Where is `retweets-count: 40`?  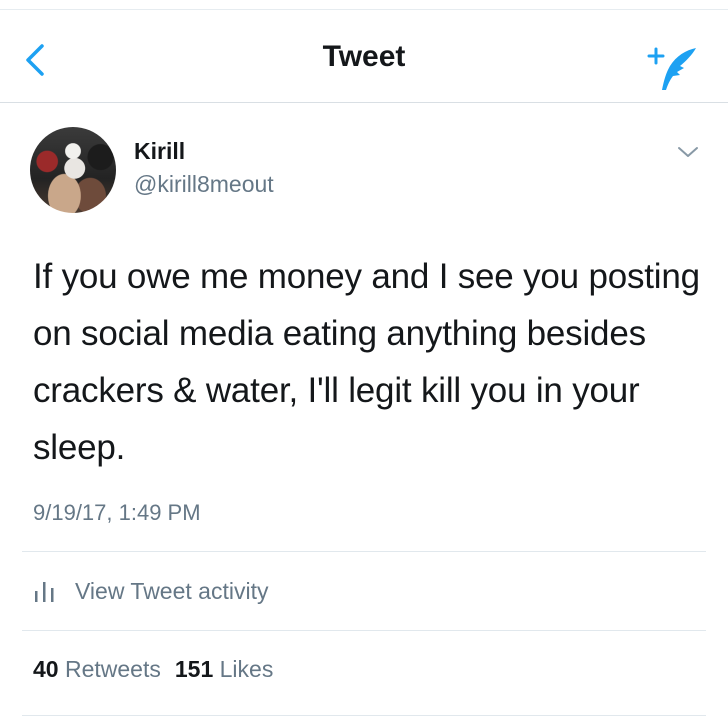 retweets-count: 40 is located at coordinates (46, 669).